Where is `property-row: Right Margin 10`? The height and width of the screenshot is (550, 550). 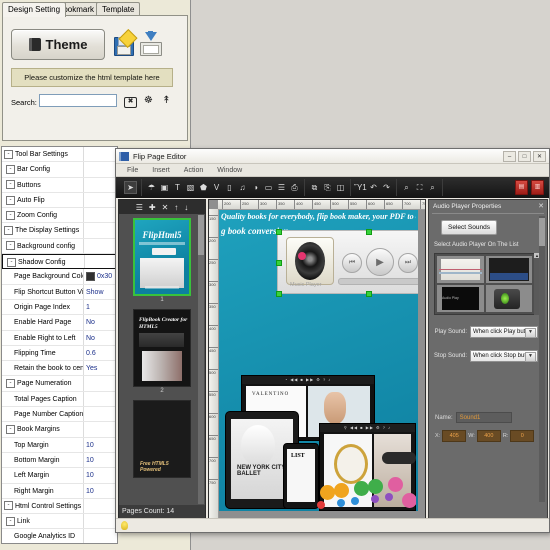 property-row: Right Margin 10 is located at coordinates (59, 491).